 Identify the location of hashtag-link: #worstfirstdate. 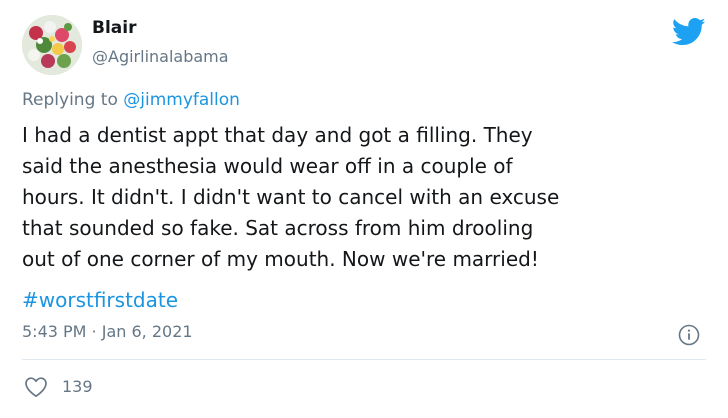
(100, 300).